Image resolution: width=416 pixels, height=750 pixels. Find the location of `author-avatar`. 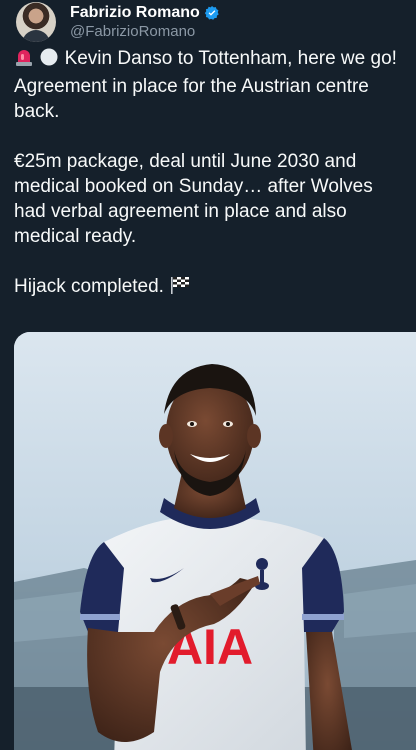

author-avatar is located at coordinates (36, 22).